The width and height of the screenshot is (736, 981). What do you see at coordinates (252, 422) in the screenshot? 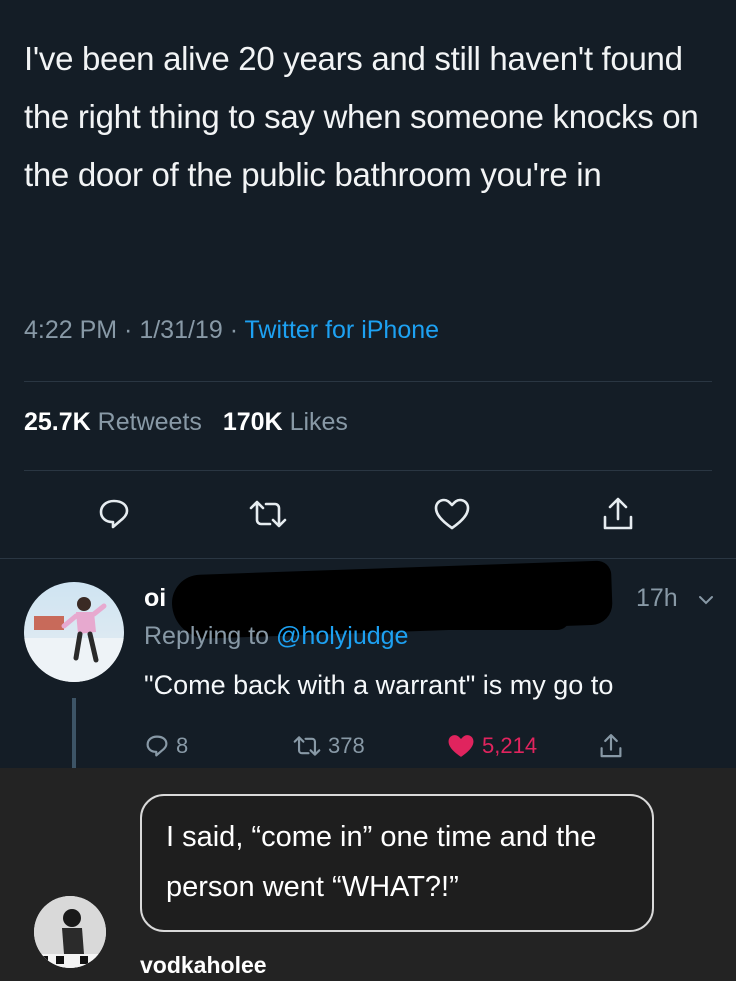
I see `likes-count: 170K` at bounding box center [252, 422].